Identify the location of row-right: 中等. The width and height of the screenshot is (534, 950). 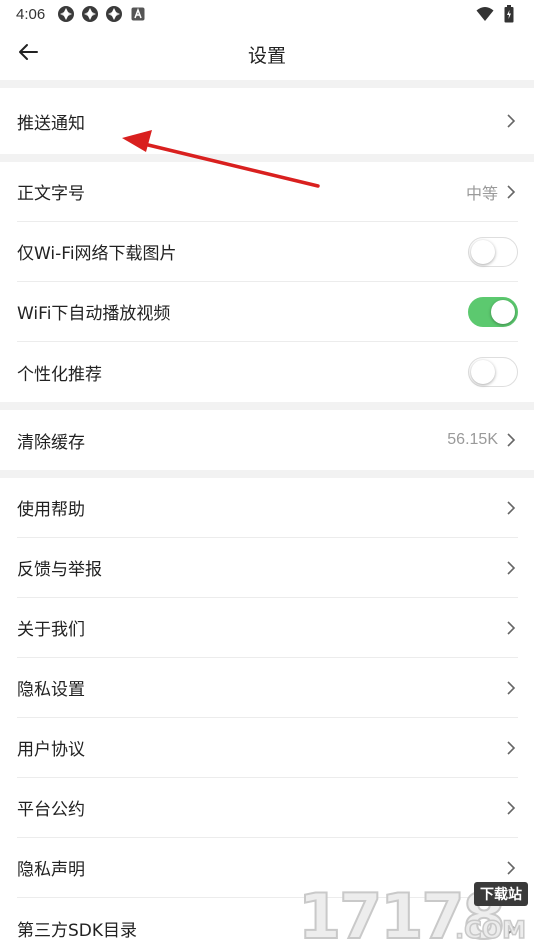
(492, 192).